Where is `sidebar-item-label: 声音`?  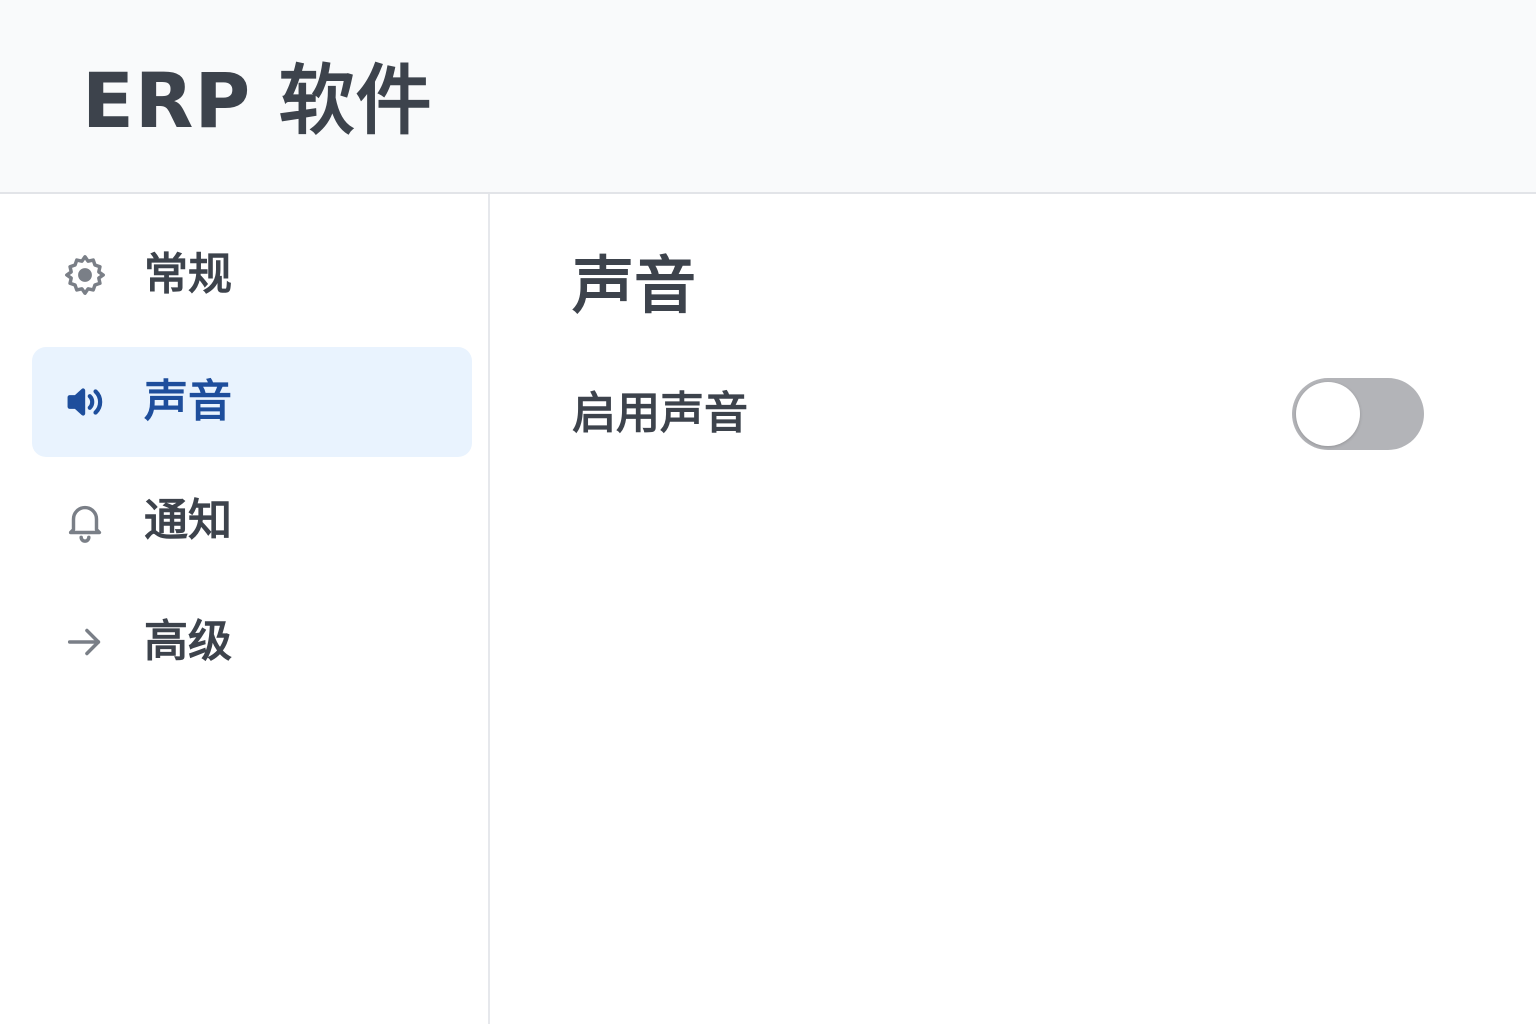 sidebar-item-label: 声音 is located at coordinates (188, 401).